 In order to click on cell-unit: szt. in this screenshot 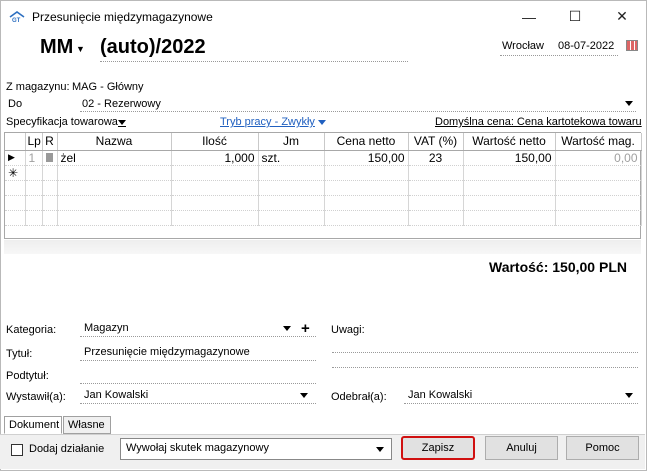, I will do `click(291, 158)`.